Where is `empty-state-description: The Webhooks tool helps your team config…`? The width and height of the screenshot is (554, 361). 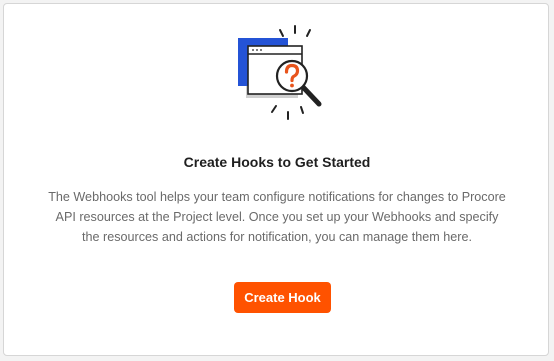
empty-state-description: The Webhooks tool helps your team config… is located at coordinates (277, 217).